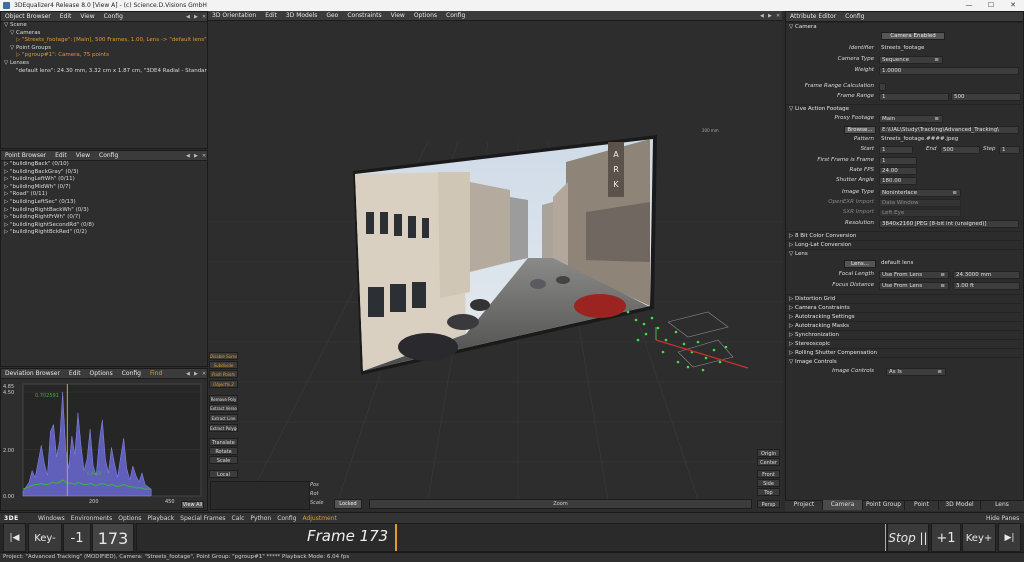  Describe the element at coordinates (904, 325) in the screenshot. I see `collapsed-section-header: ▷ Autotracking Masks` at that location.